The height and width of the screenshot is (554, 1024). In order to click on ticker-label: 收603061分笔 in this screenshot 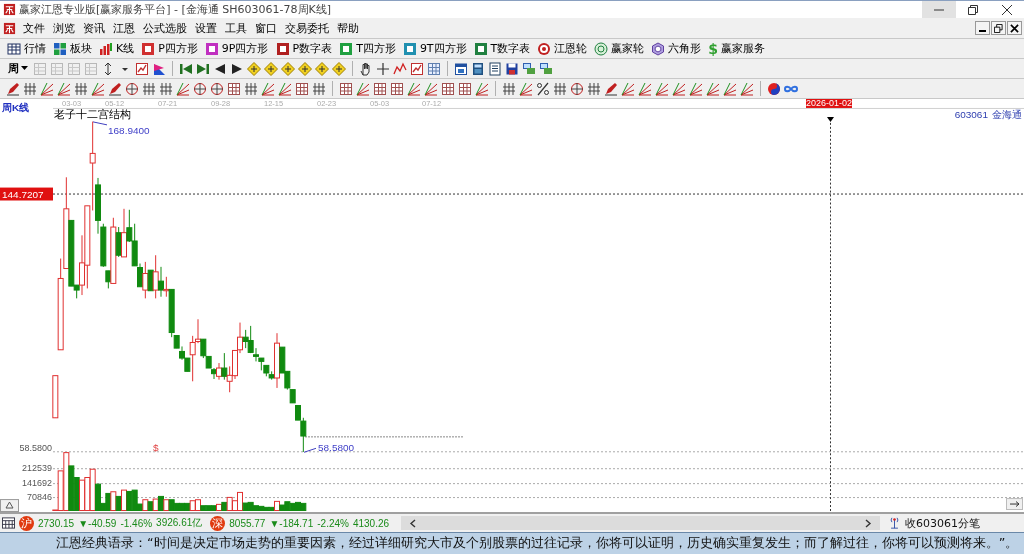, I will do `click(942, 523)`.